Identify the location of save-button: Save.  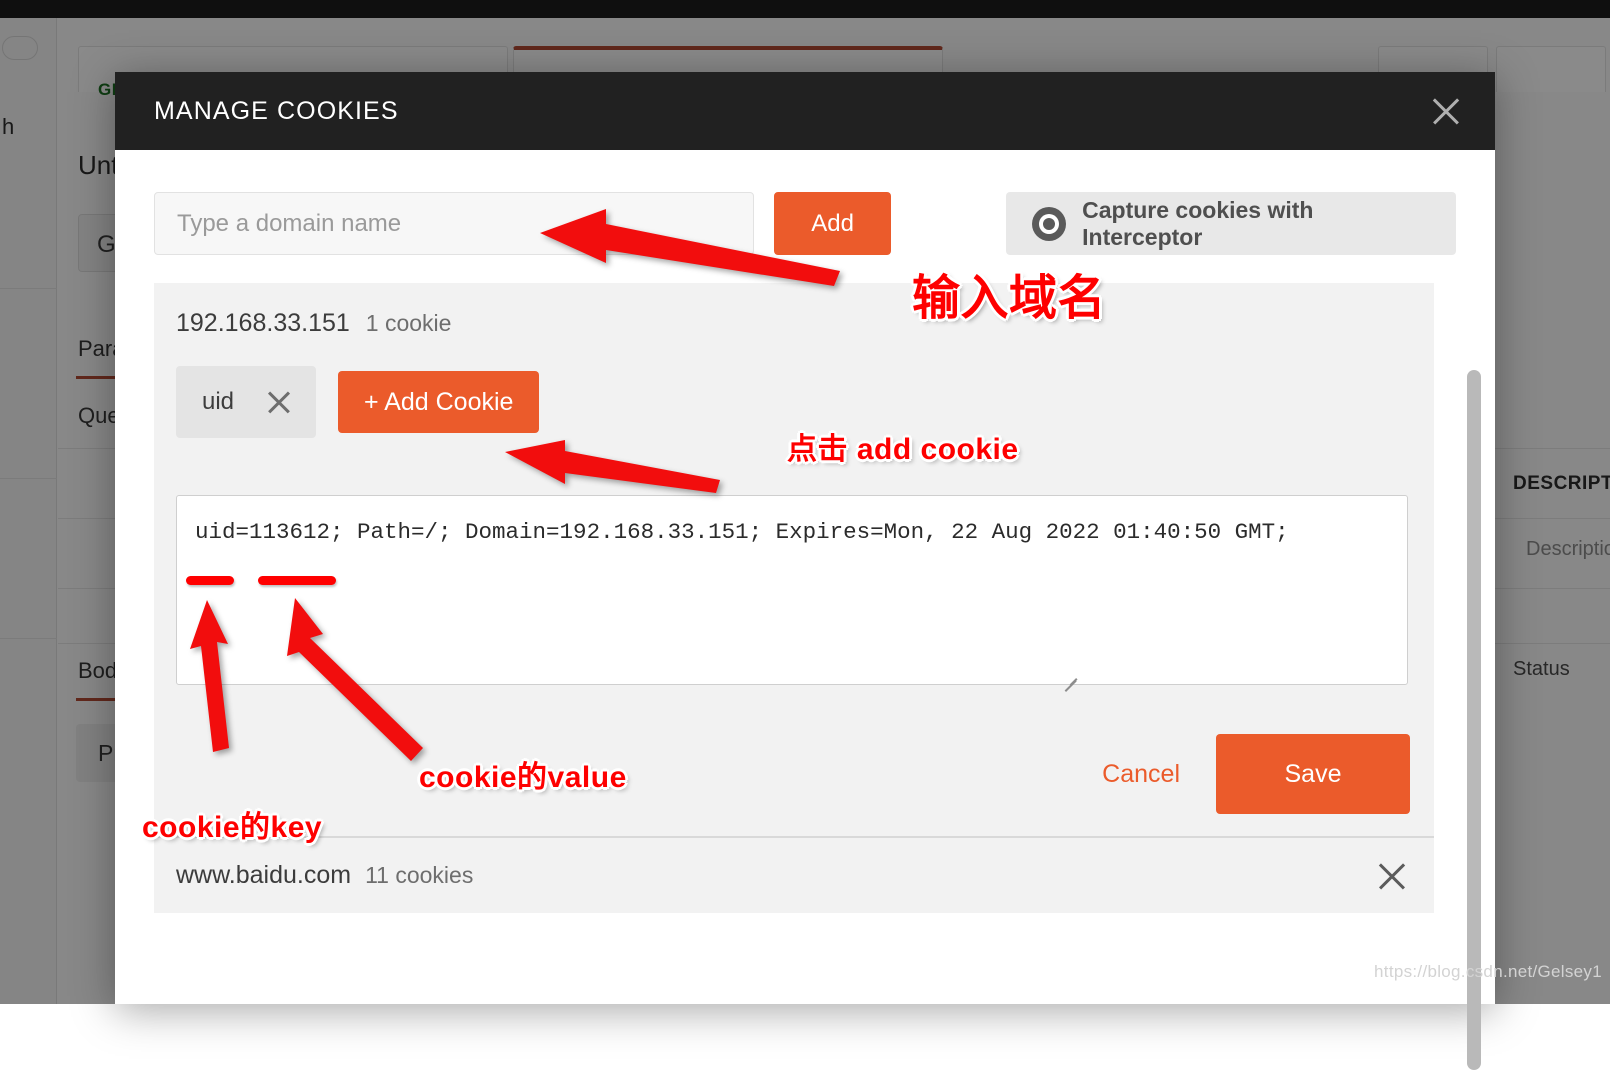
(1313, 774).